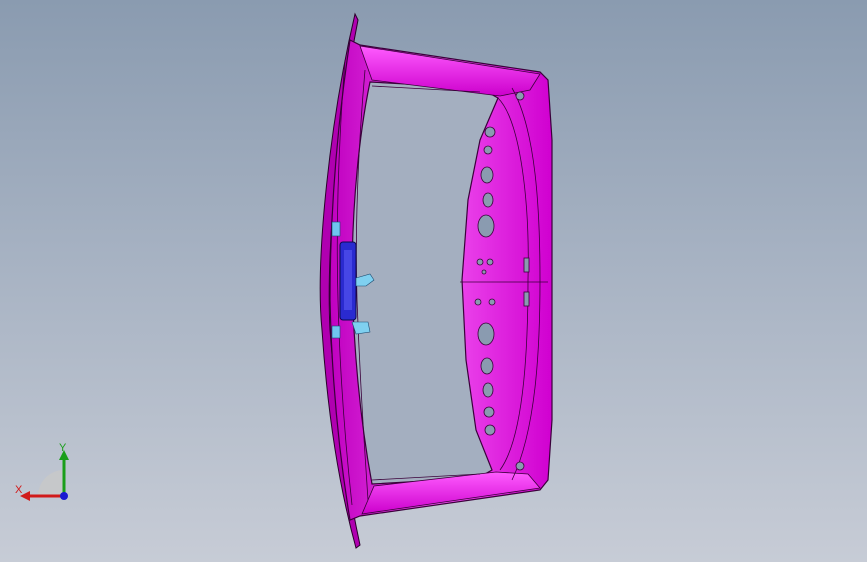  What do you see at coordinates (19, 490) in the screenshot?
I see `x-axis-label: X` at bounding box center [19, 490].